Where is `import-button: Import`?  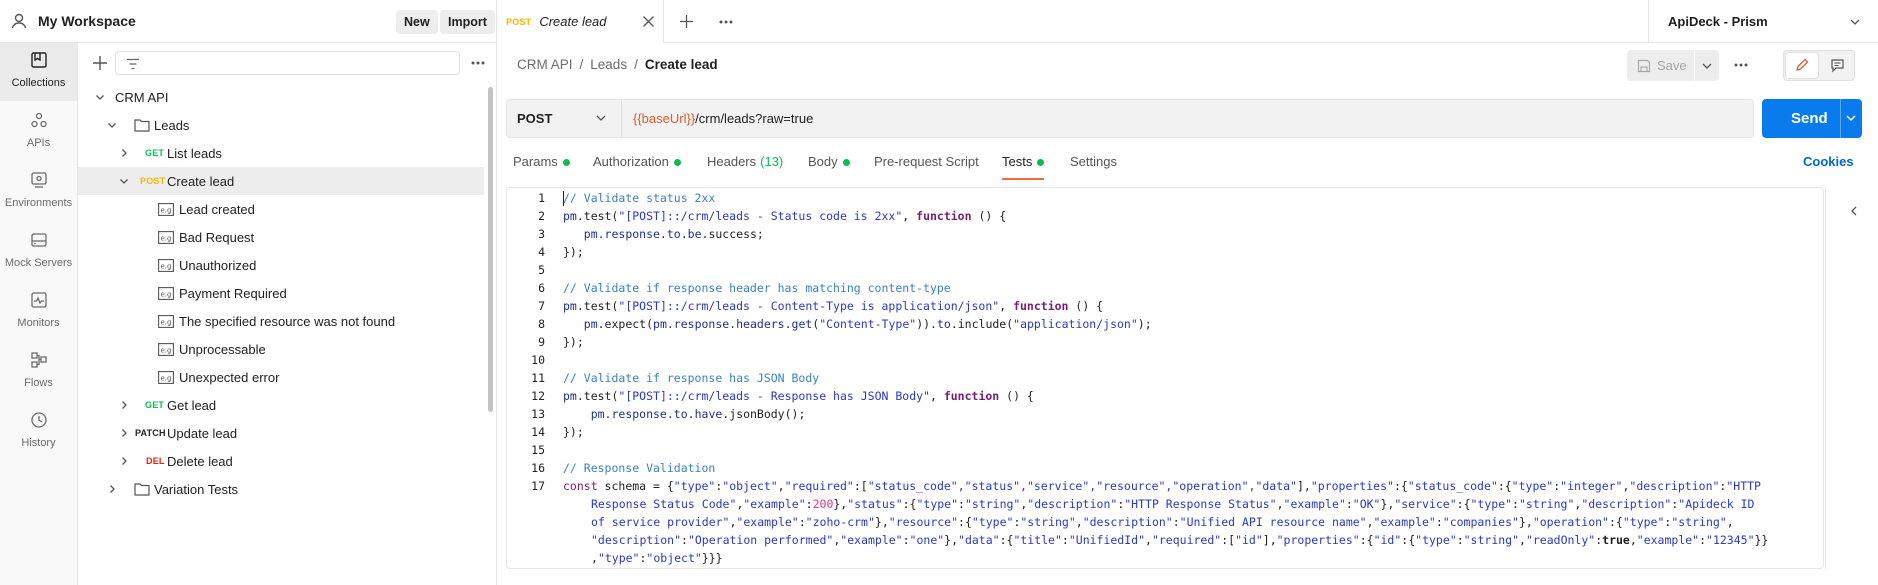
import-button: Import is located at coordinates (467, 22).